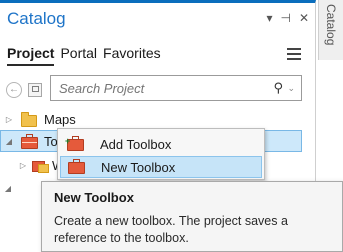 The height and width of the screenshot is (252, 343). Describe the element at coordinates (158, 119) in the screenshot. I see `tree-item-maps: ▷ Maps` at that location.